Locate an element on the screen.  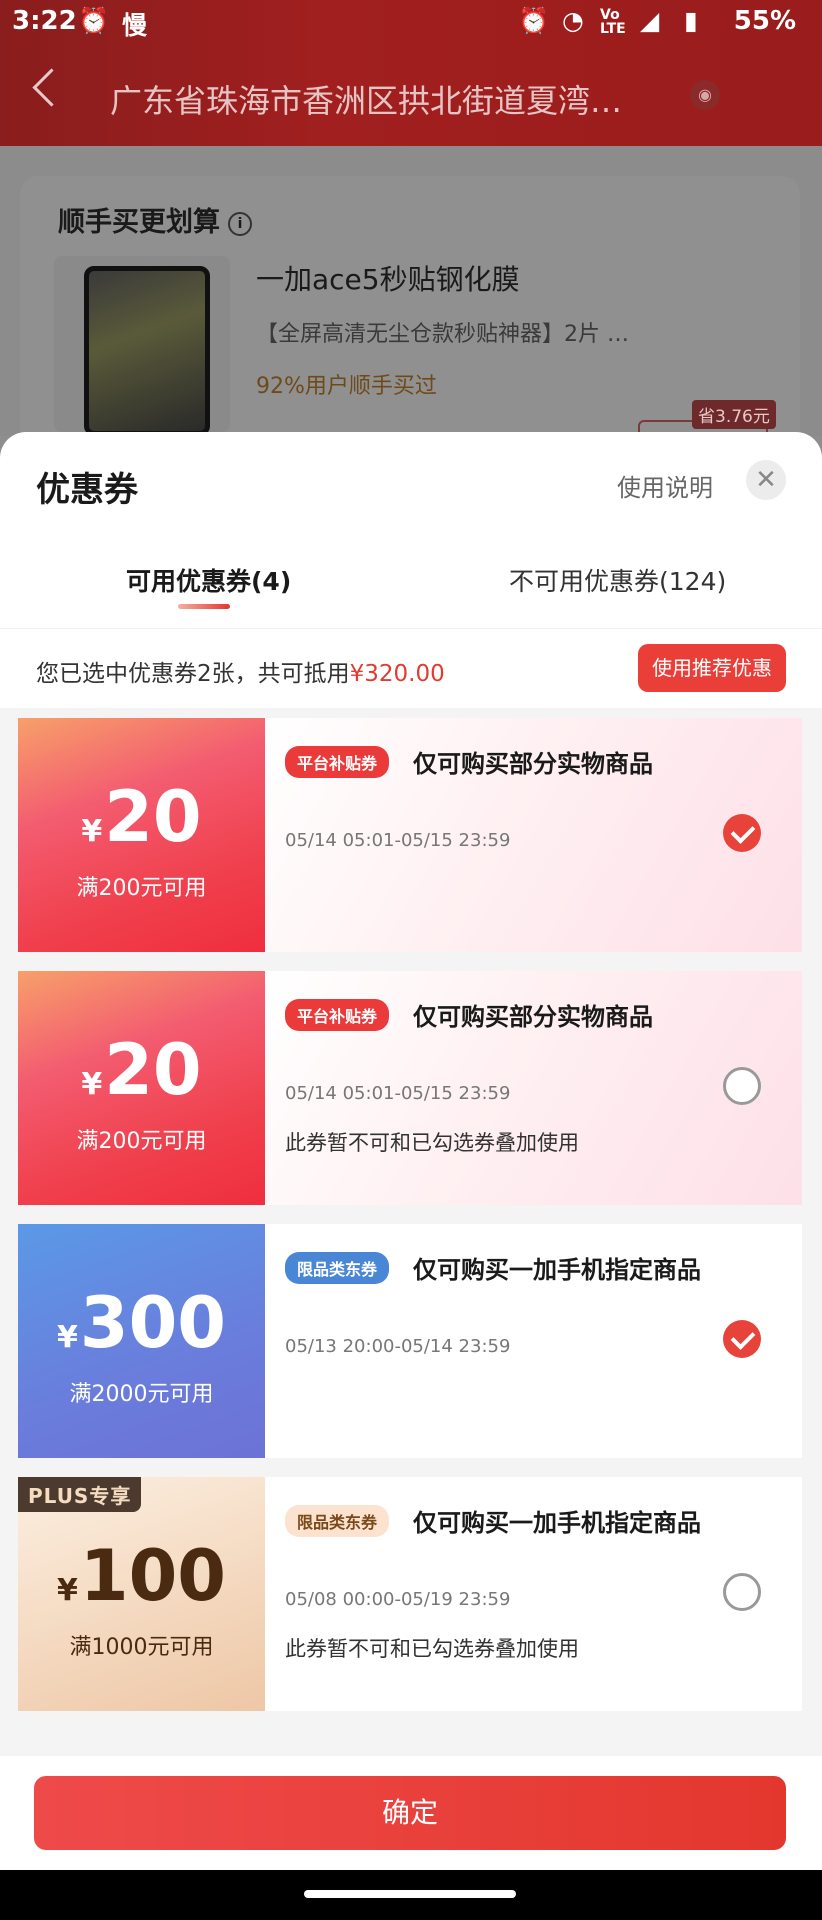
slow-charge-icon: 慢 is located at coordinates (135, 25).